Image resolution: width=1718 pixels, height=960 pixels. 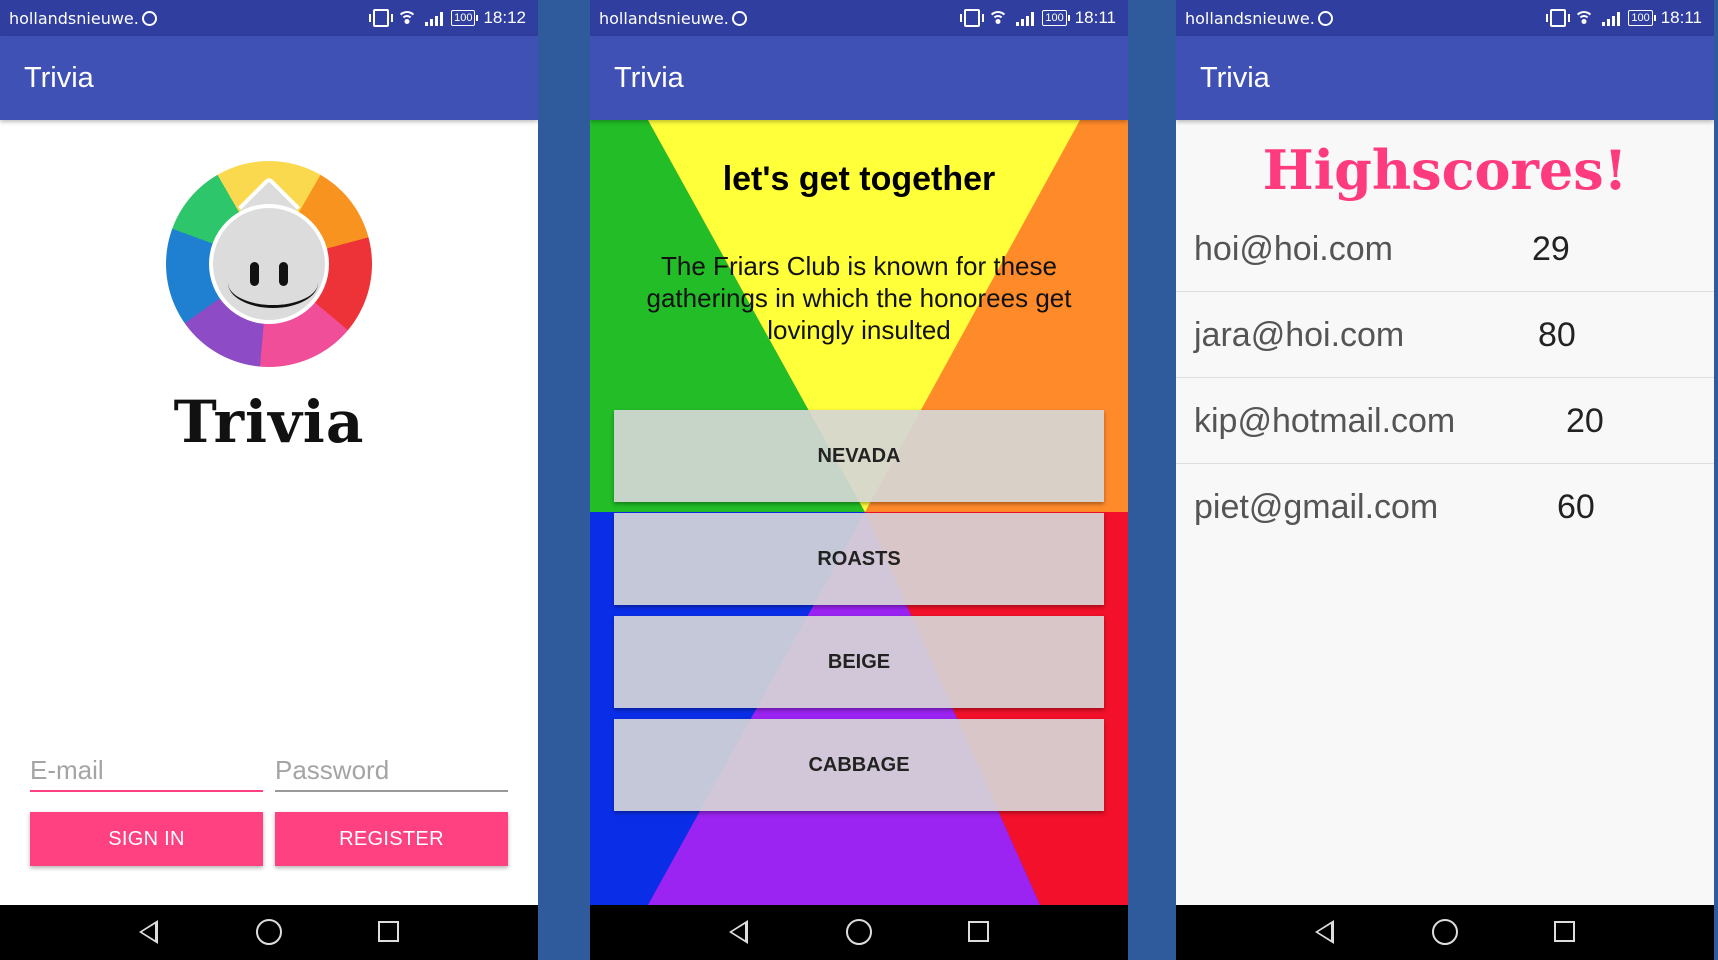 What do you see at coordinates (1576, 507) in the screenshot?
I see `score-value: 60` at bounding box center [1576, 507].